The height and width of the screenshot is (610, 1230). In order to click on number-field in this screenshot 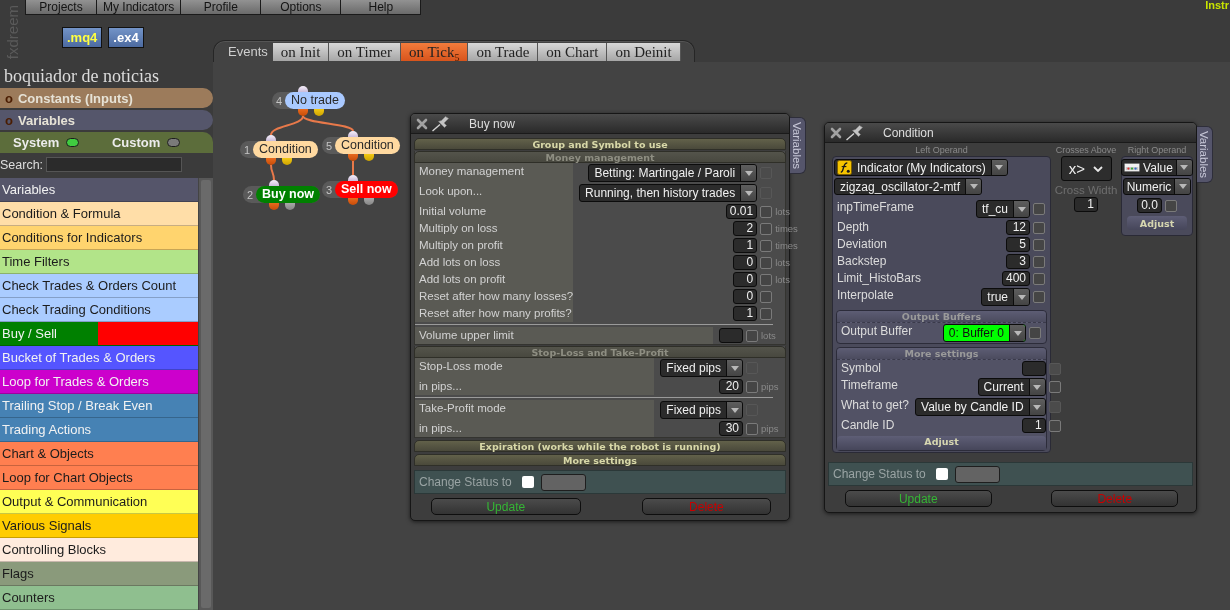, I will do `click(731, 335)`.